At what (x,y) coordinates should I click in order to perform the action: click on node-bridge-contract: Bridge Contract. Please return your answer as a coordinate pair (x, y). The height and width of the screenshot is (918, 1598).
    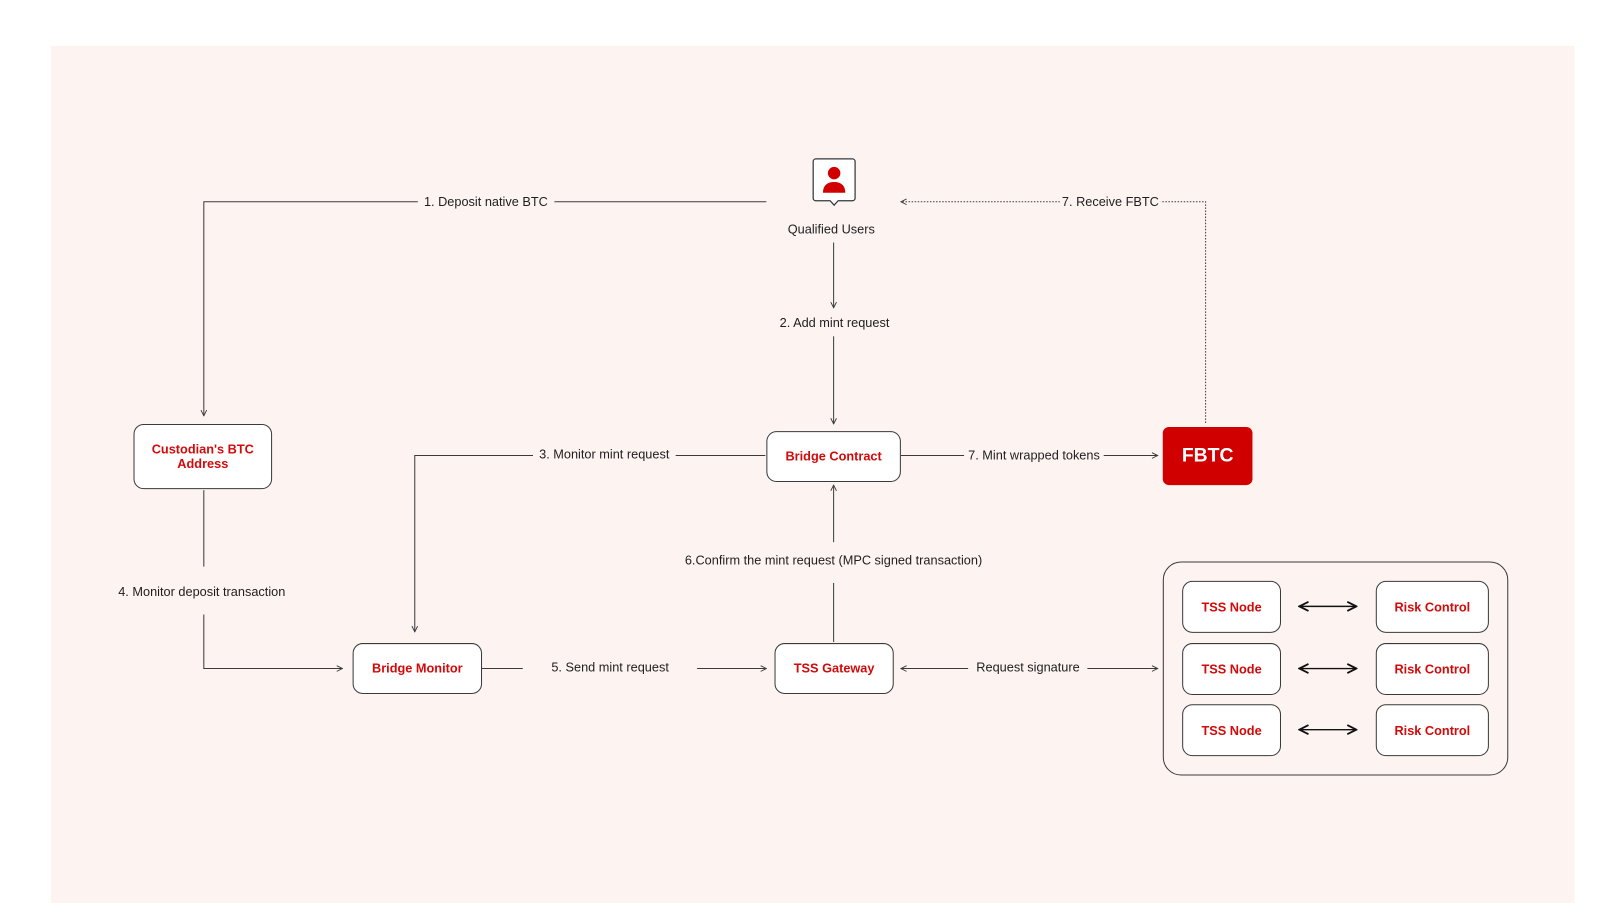
    Looking at the image, I should click on (833, 457).